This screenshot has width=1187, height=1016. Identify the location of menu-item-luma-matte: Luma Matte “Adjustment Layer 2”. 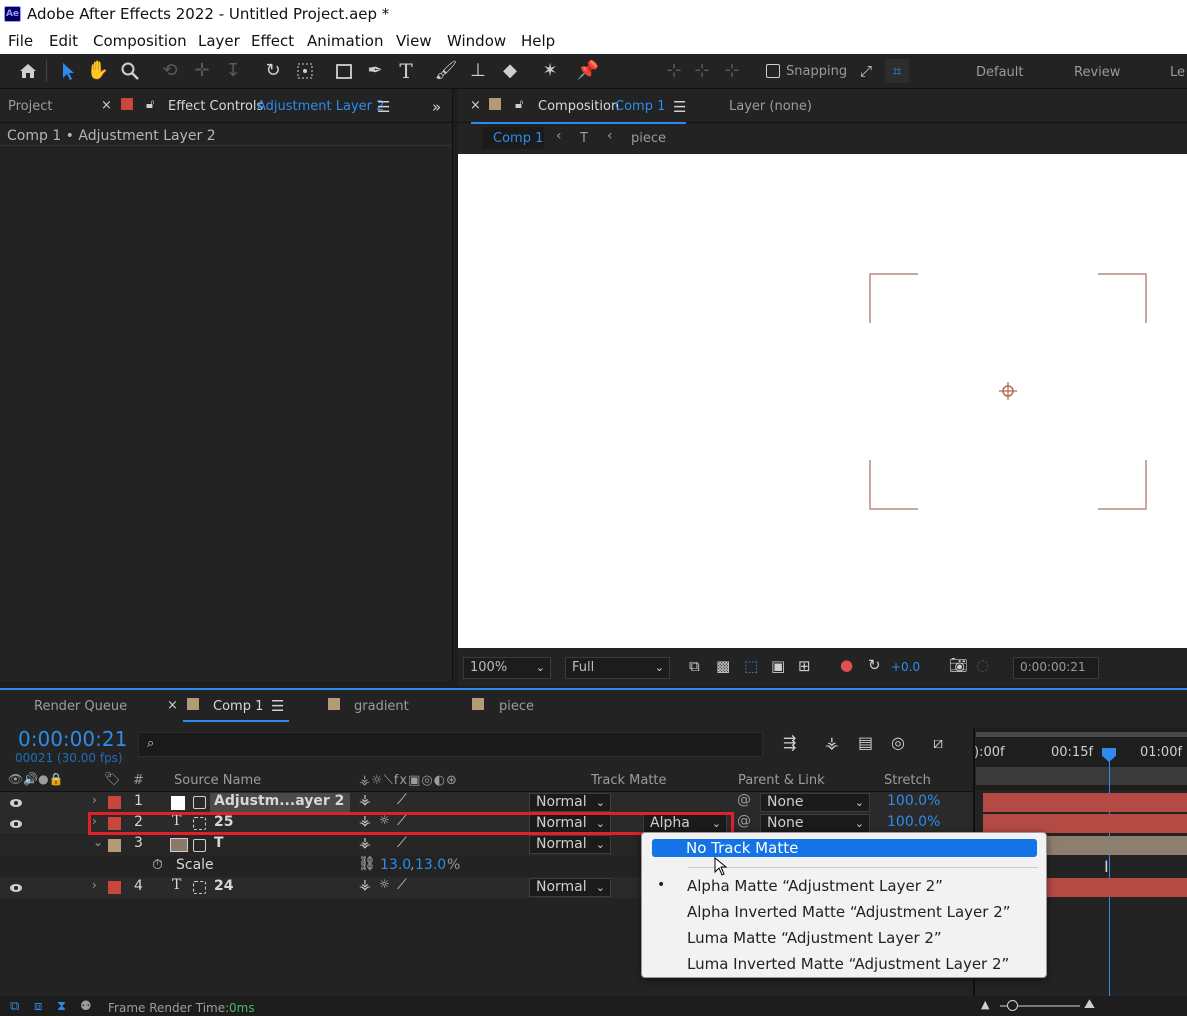
(814, 938).